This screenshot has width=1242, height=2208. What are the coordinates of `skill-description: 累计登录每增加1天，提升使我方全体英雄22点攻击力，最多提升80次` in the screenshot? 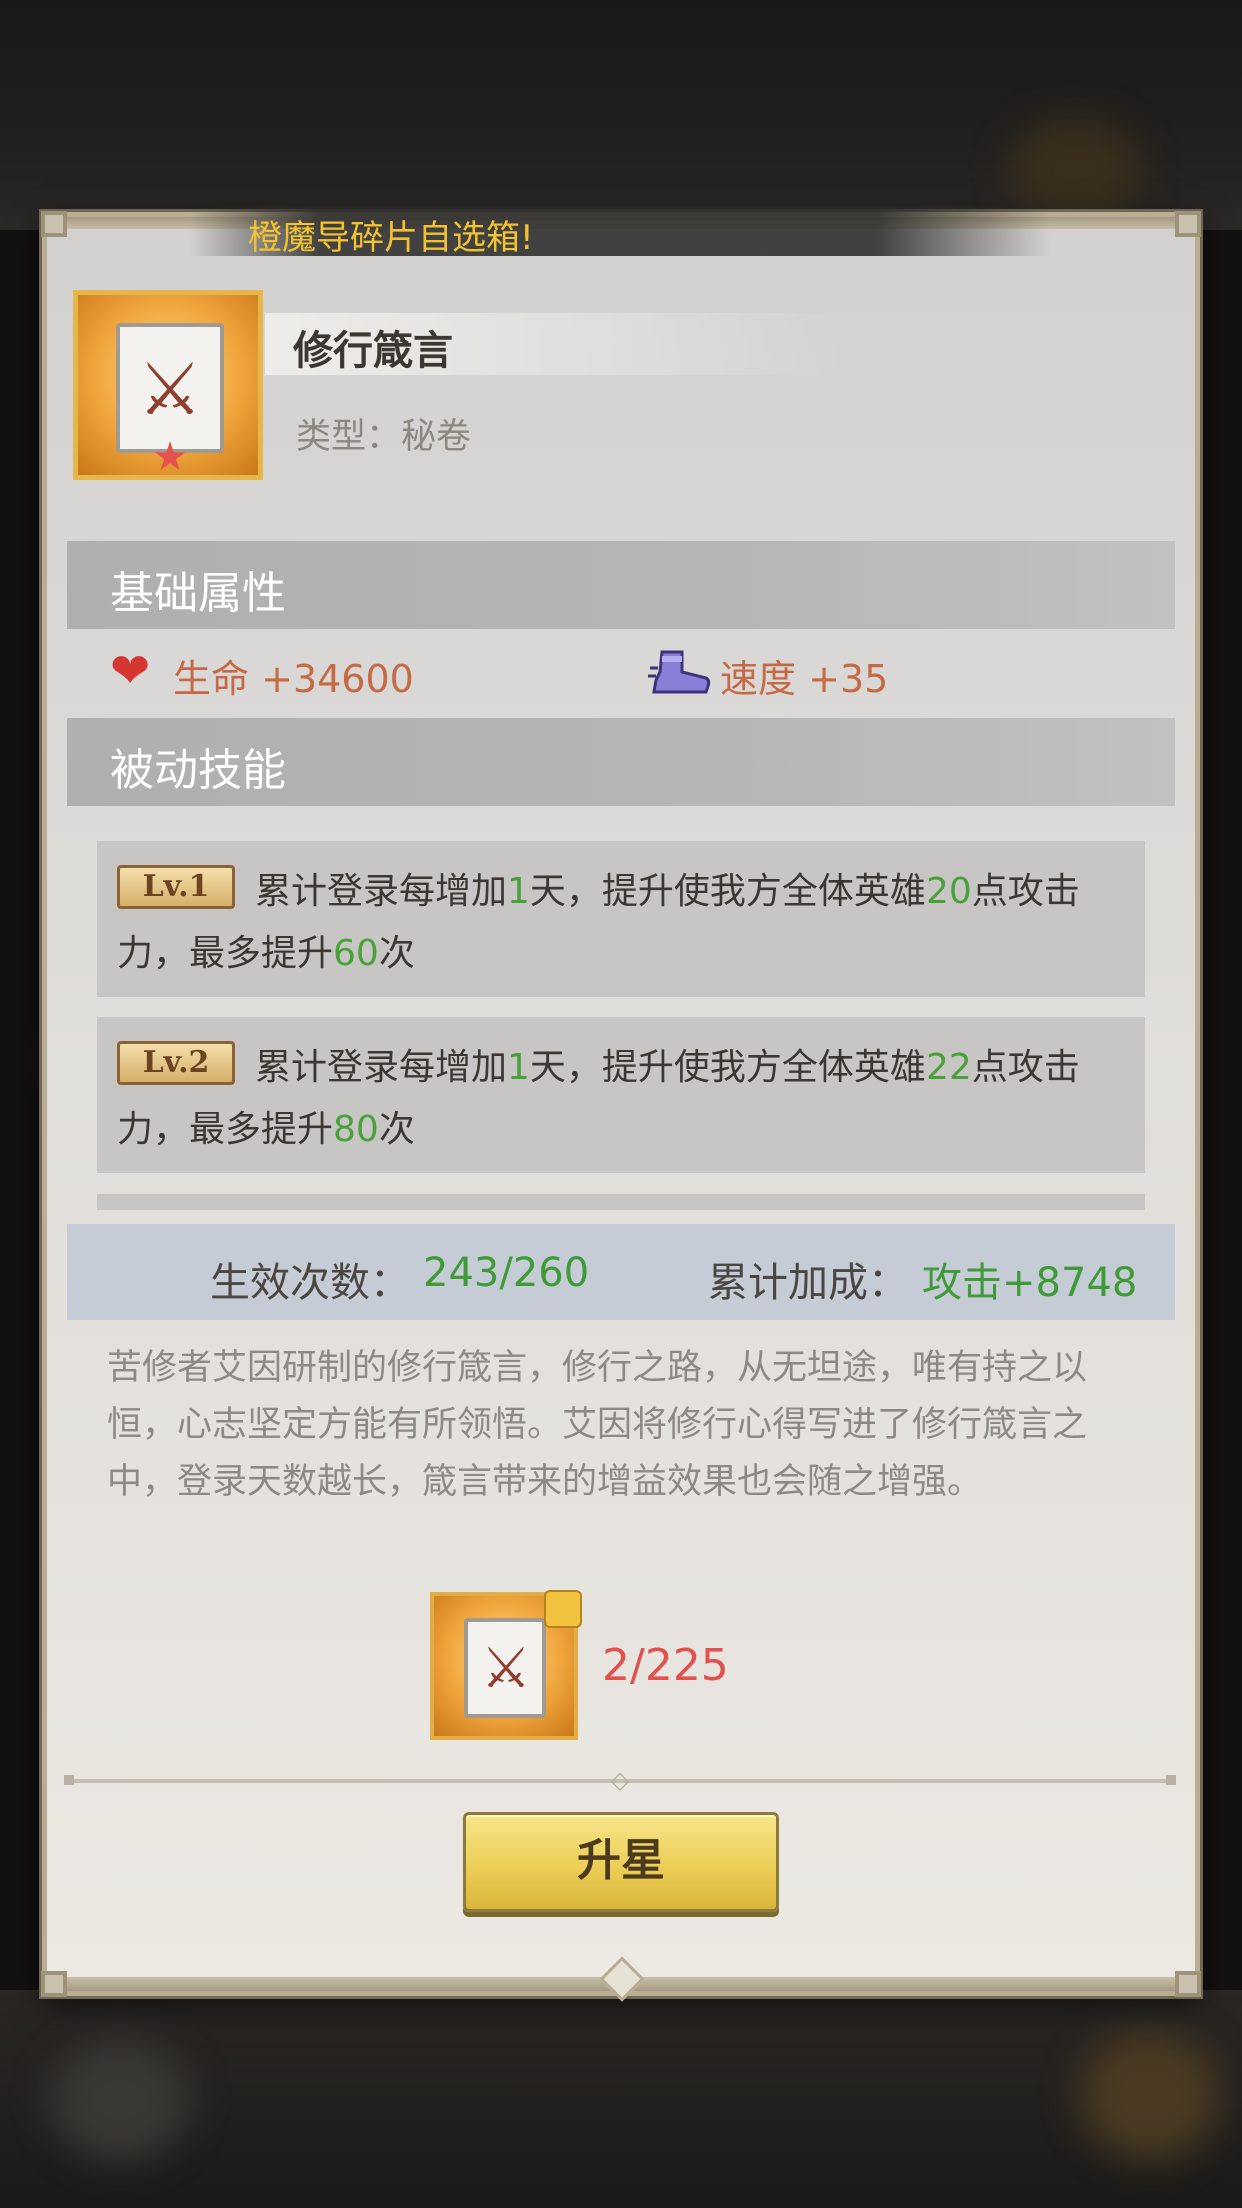 It's located at (617, 1099).